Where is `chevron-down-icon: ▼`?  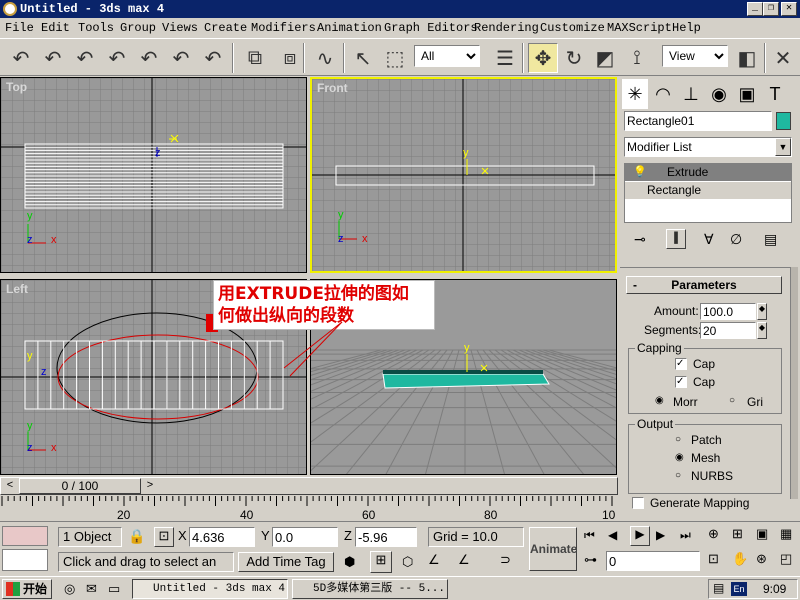
chevron-down-icon: ▼ is located at coordinates (783, 147).